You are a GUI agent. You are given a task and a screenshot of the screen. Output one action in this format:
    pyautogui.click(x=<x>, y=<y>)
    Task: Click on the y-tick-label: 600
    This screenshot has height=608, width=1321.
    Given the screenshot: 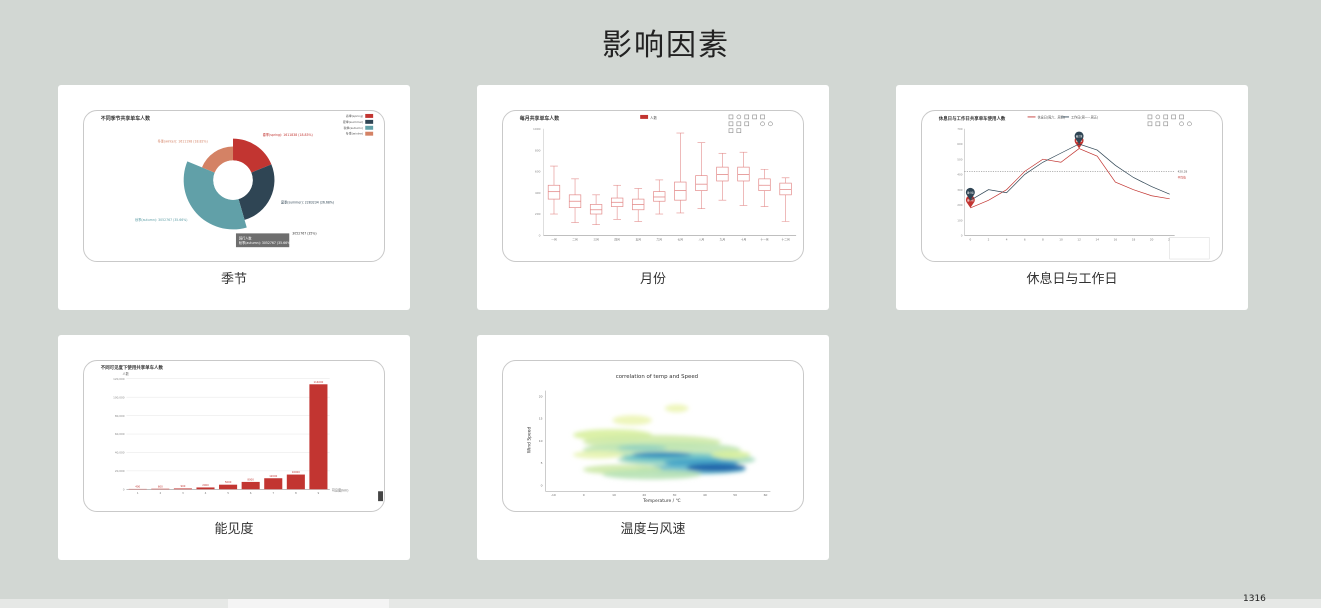 What is the action you would take?
    pyautogui.click(x=959, y=144)
    